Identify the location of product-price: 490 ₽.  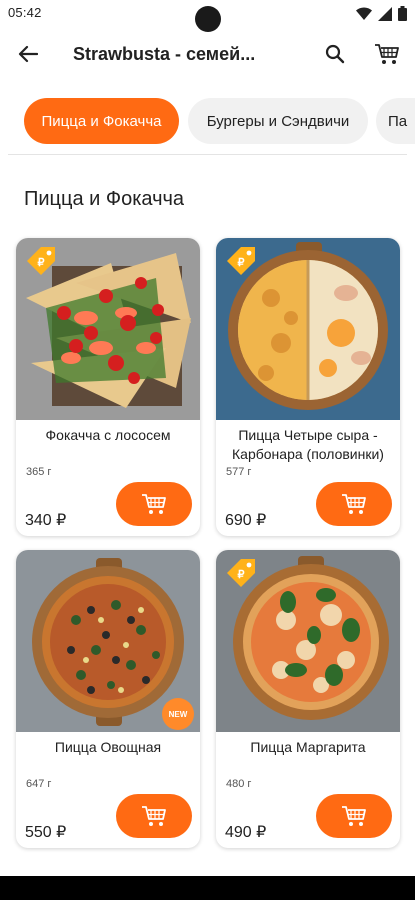
(246, 832).